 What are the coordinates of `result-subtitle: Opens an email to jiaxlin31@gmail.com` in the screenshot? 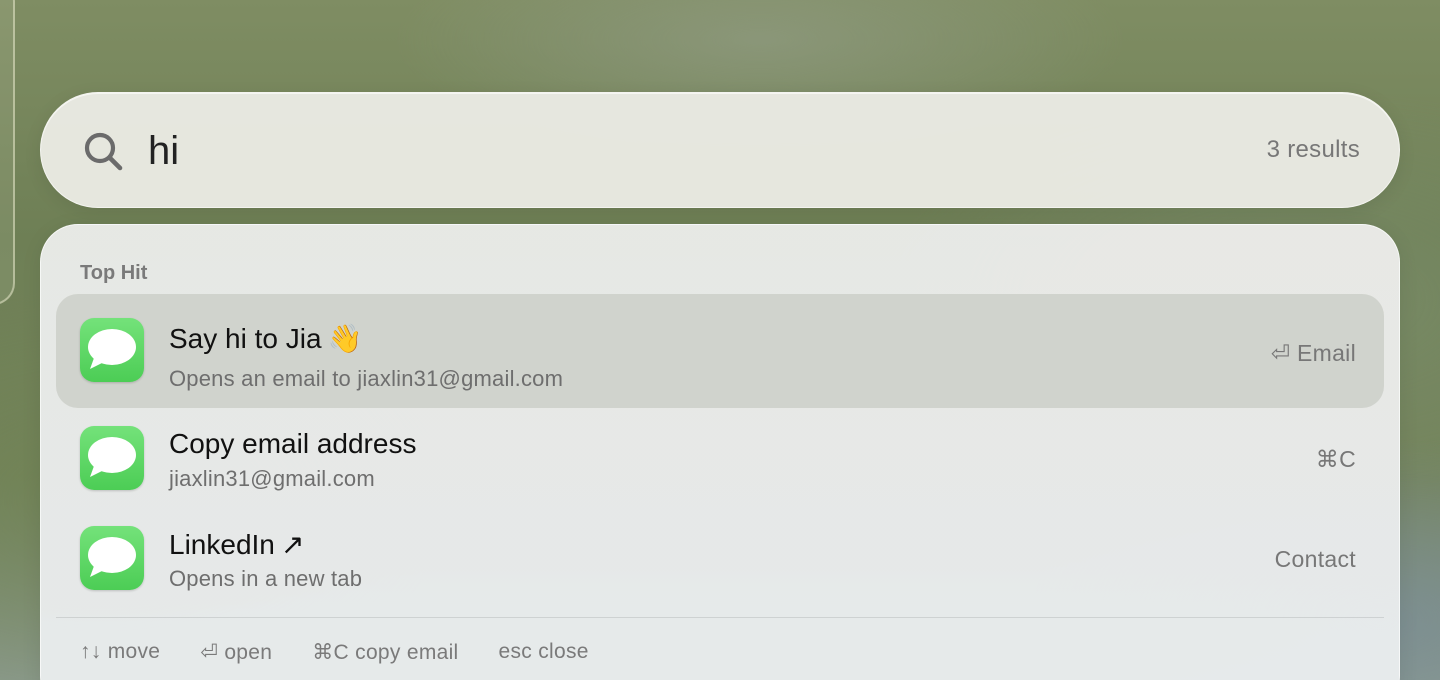 It's located at (366, 378).